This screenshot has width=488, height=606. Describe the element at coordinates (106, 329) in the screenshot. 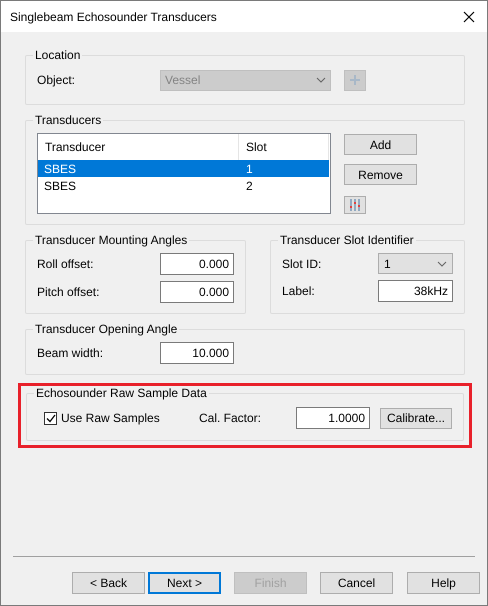

I see `group-title: Transducer Opening Angle` at that location.